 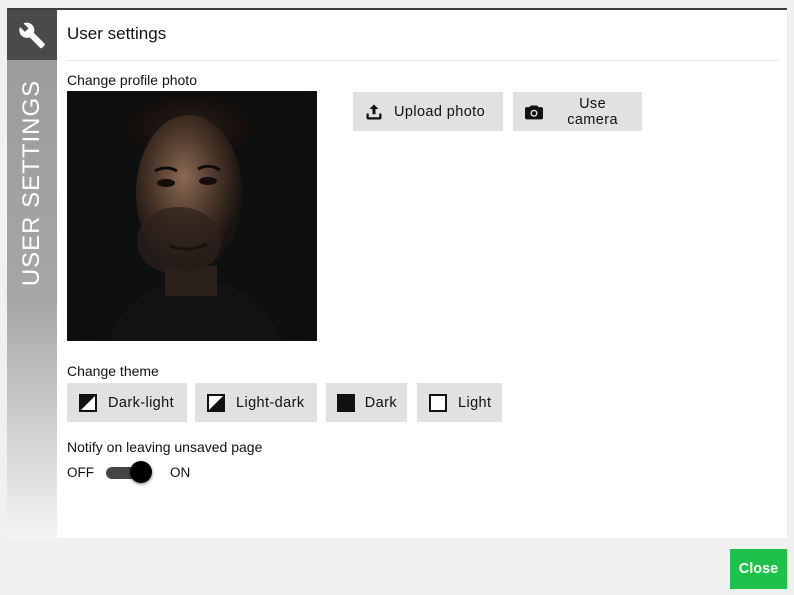 What do you see at coordinates (117, 33) in the screenshot?
I see `dialog-title: User settings` at bounding box center [117, 33].